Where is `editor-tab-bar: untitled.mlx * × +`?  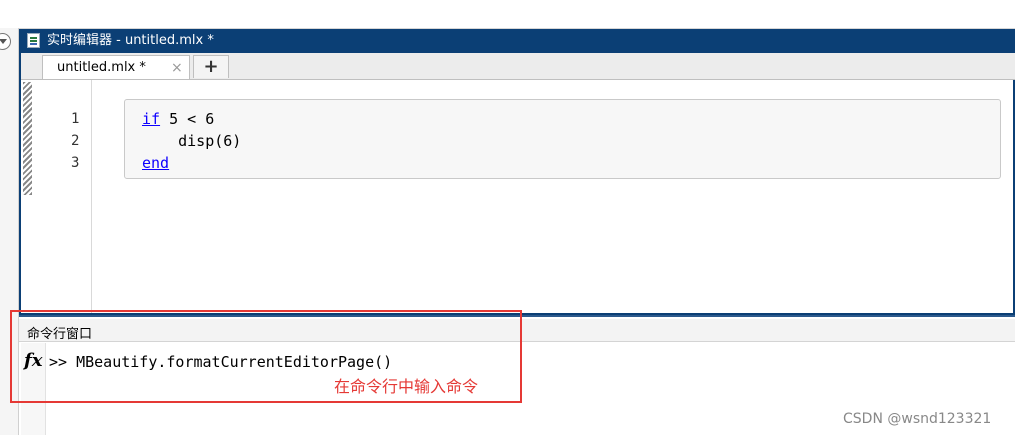 editor-tab-bar: untitled.mlx * × + is located at coordinates (518, 66).